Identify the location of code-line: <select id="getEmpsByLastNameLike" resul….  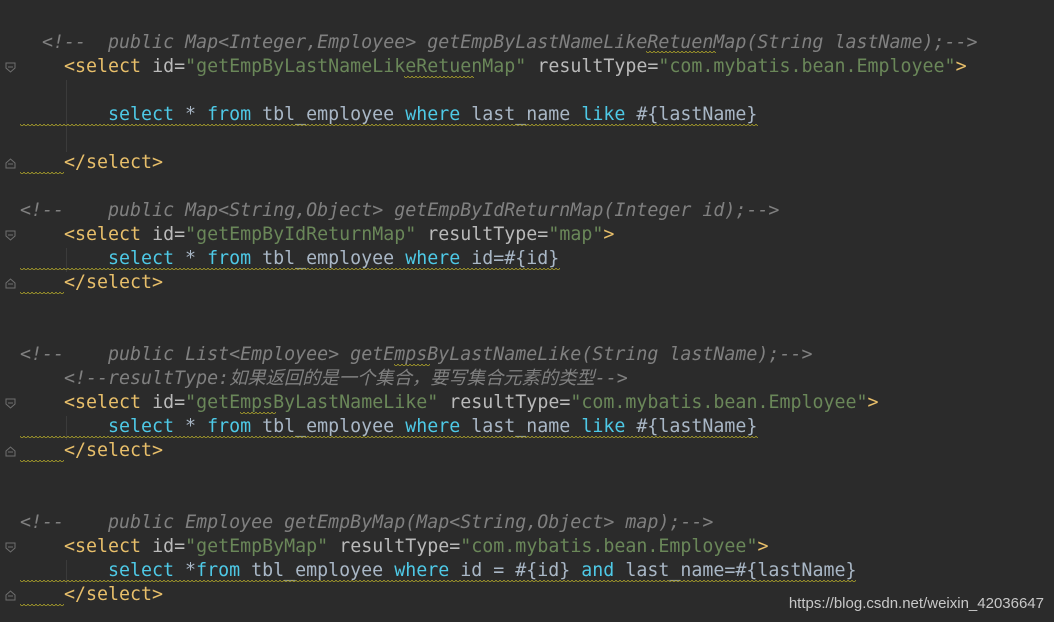
(471, 403).